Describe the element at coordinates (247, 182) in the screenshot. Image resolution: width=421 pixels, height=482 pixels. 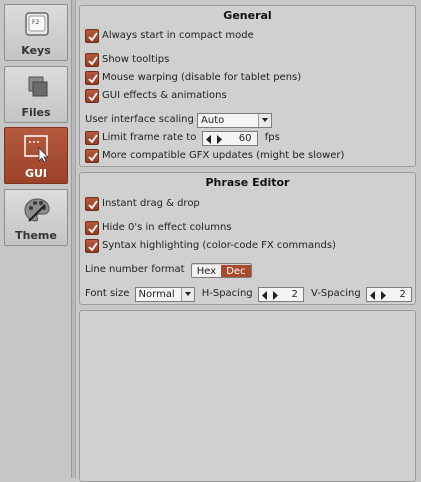
I see `phrase-editor-title: Phrase Editor` at that location.